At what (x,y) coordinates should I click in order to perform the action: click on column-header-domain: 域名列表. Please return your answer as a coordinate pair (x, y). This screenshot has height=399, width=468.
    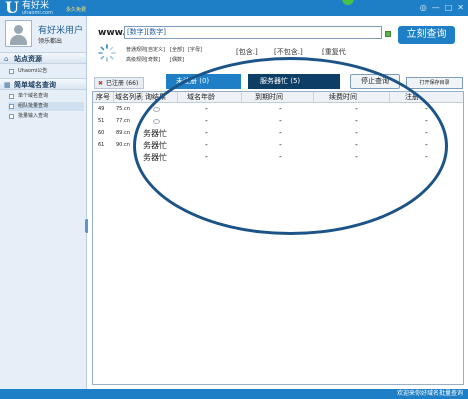
    Looking at the image, I should click on (129, 97).